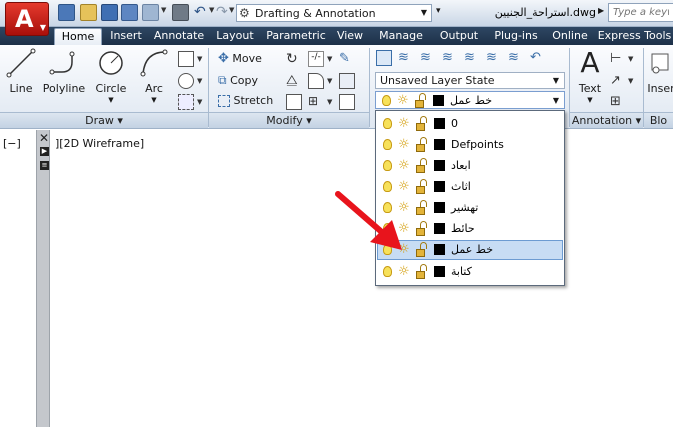 Image resolution: width=673 pixels, height=427 pixels. Describe the element at coordinates (296, 36) in the screenshot. I see `tab-parametric: Parametric` at that location.